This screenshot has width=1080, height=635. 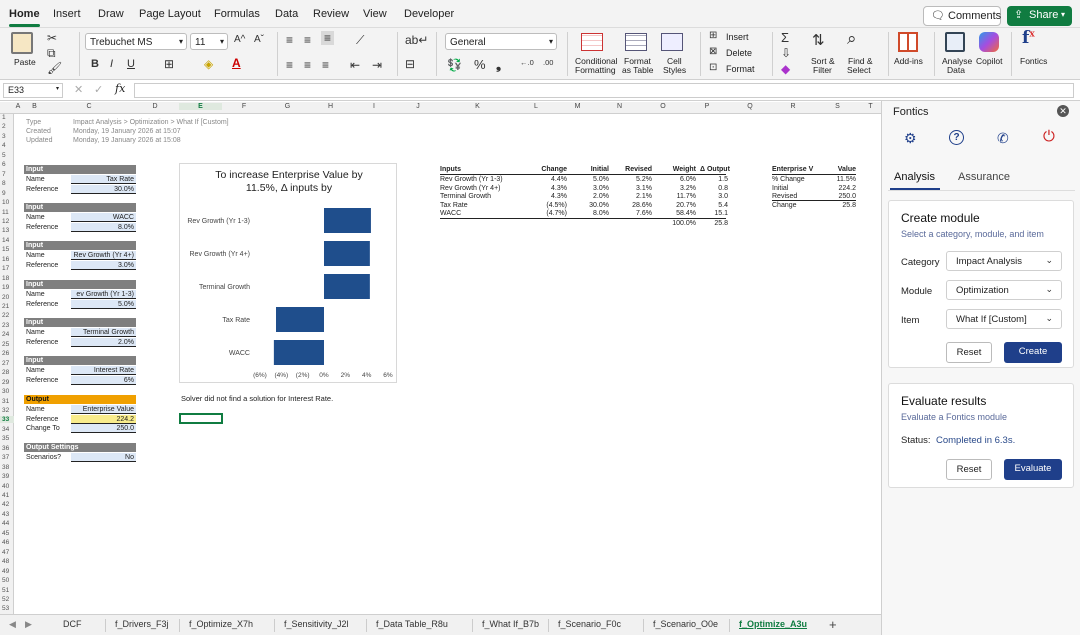 What do you see at coordinates (955, 42) in the screenshot?
I see `analyse-data-icon` at bounding box center [955, 42].